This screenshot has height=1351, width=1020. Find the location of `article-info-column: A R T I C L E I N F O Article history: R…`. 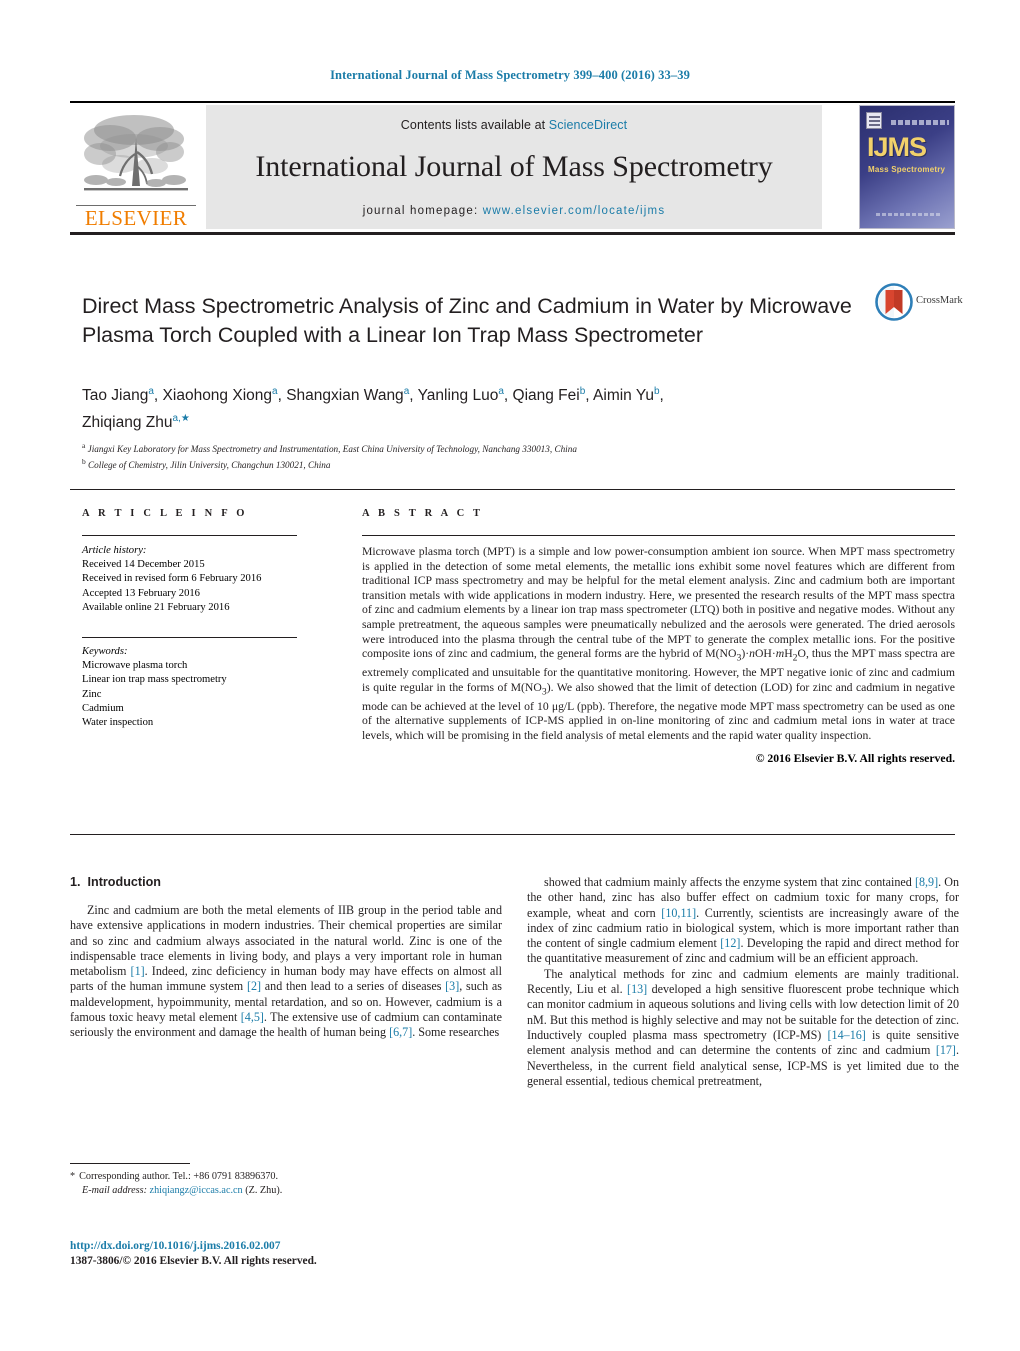

article-info-column: A R T I C L E I N F O Article history: R… is located at coordinates (189, 619).